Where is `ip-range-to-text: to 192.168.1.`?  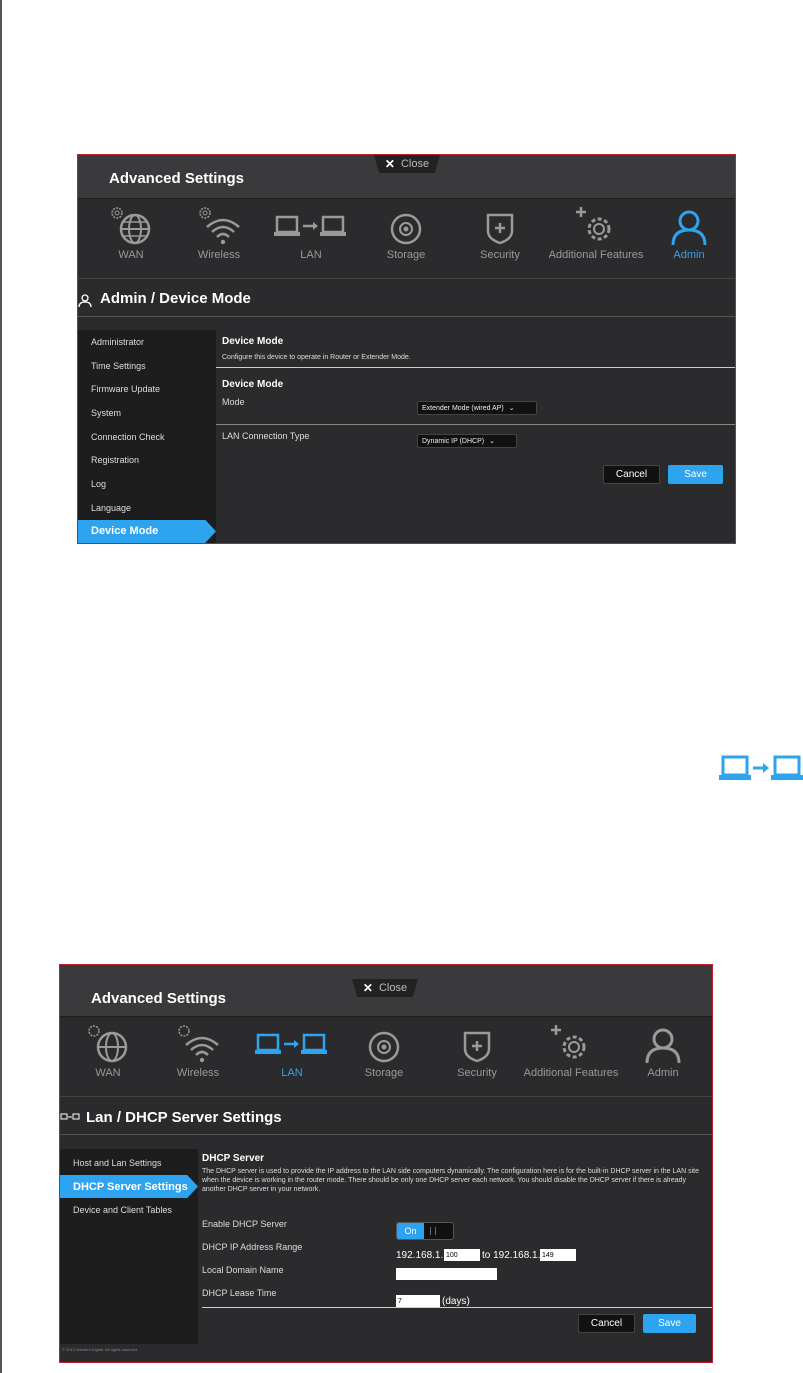 ip-range-to-text: to 192.168.1. is located at coordinates (511, 1255).